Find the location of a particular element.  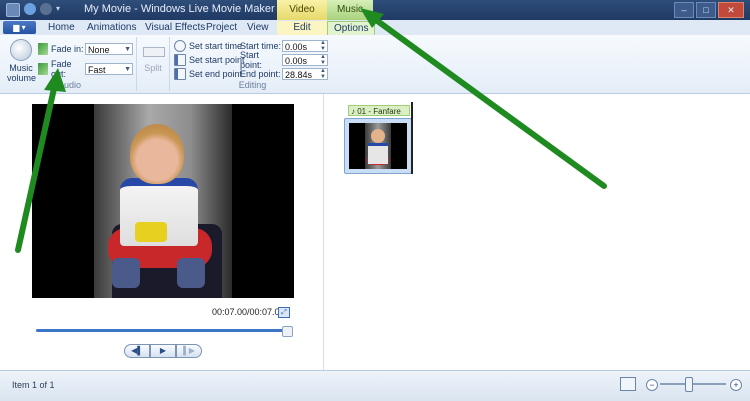

audio-group-label: Audio is located at coordinates (69, 85).